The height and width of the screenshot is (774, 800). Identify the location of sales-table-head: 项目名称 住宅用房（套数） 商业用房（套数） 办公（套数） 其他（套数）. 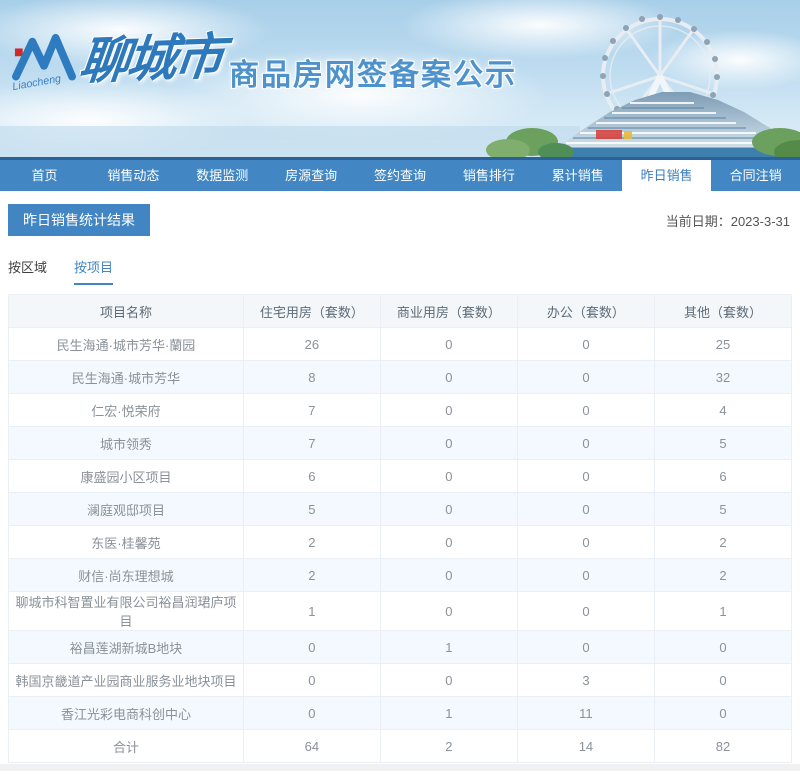
(400, 311).